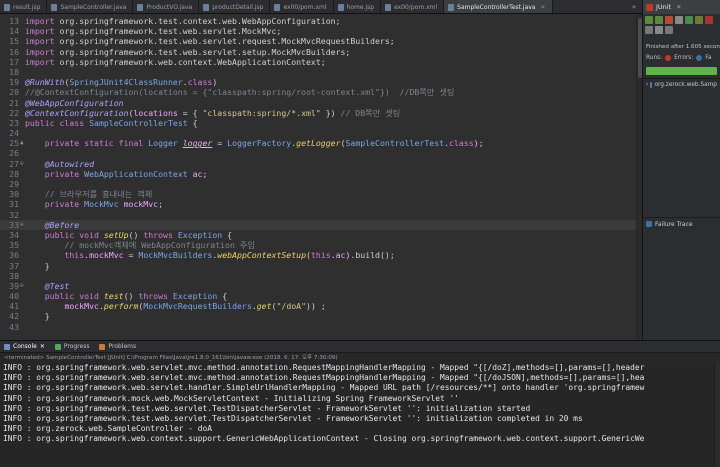 The height and width of the screenshot is (467, 720). Describe the element at coordinates (14, 255) in the screenshot. I see `line-number: 36` at that location.